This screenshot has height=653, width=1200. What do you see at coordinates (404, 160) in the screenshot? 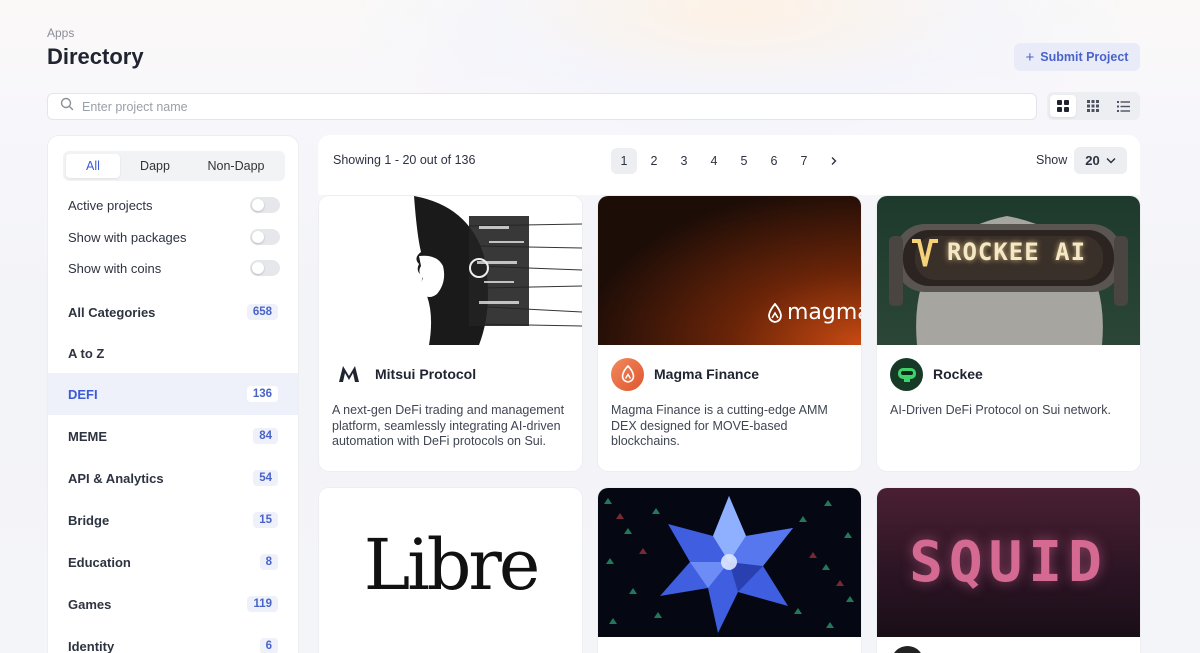
I see `results-count: Showing 1 - 20 out of 136` at bounding box center [404, 160].